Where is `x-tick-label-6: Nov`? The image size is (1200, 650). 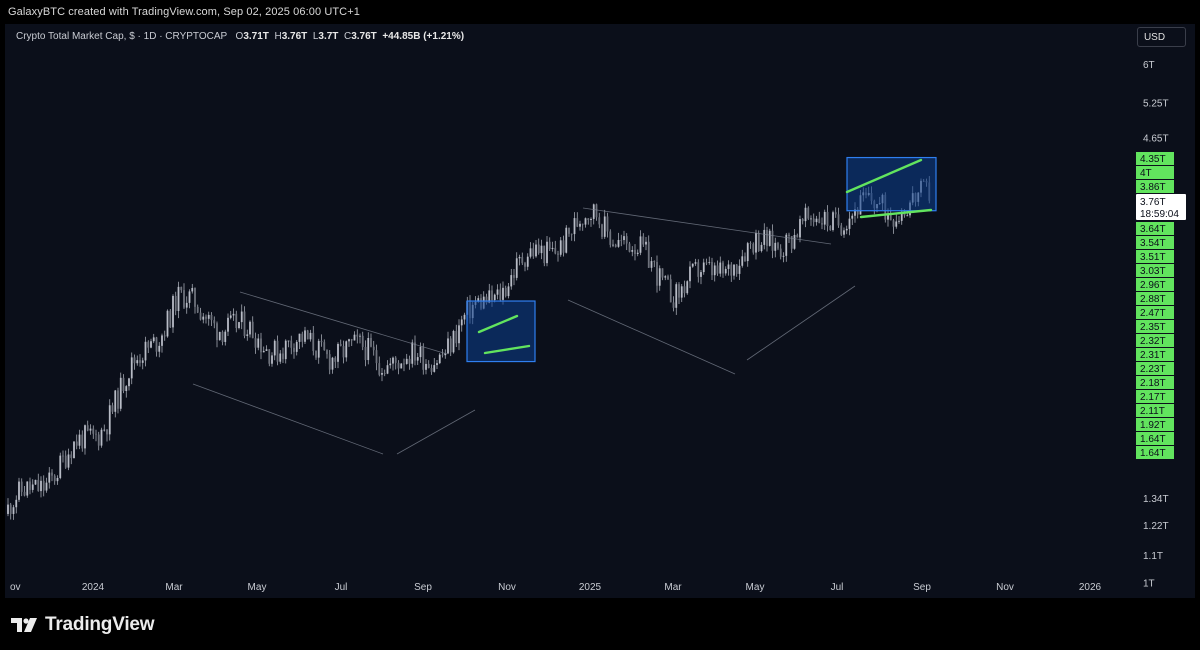
x-tick-label-6: Nov is located at coordinates (507, 587).